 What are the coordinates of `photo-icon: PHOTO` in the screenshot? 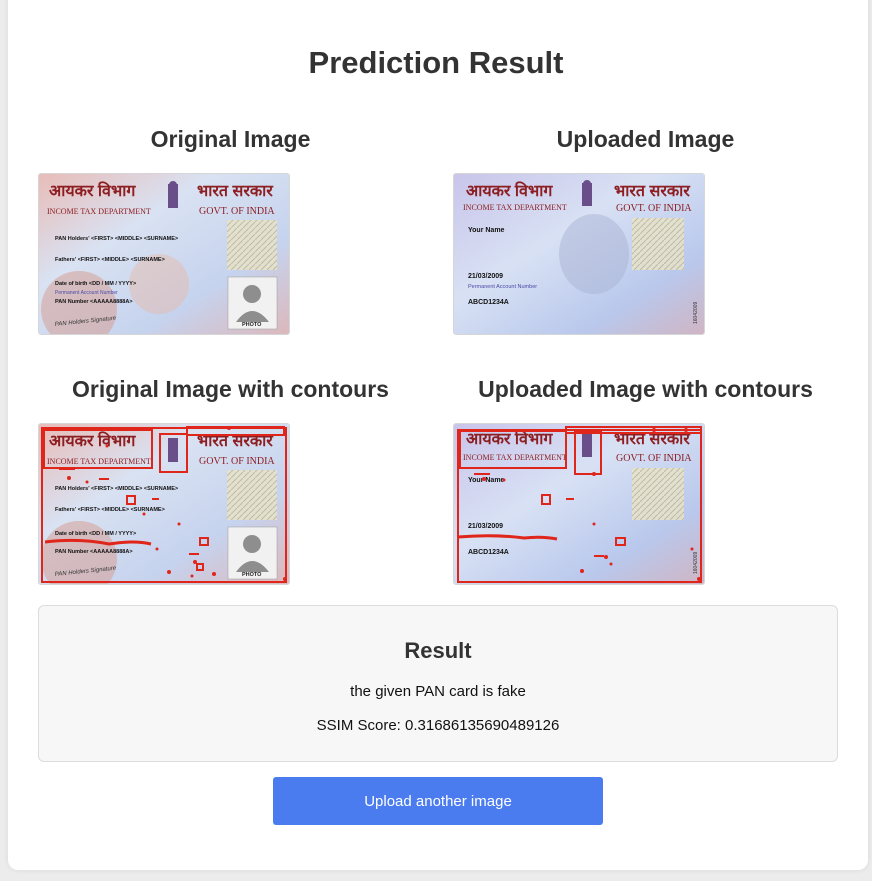 It's located at (252, 303).